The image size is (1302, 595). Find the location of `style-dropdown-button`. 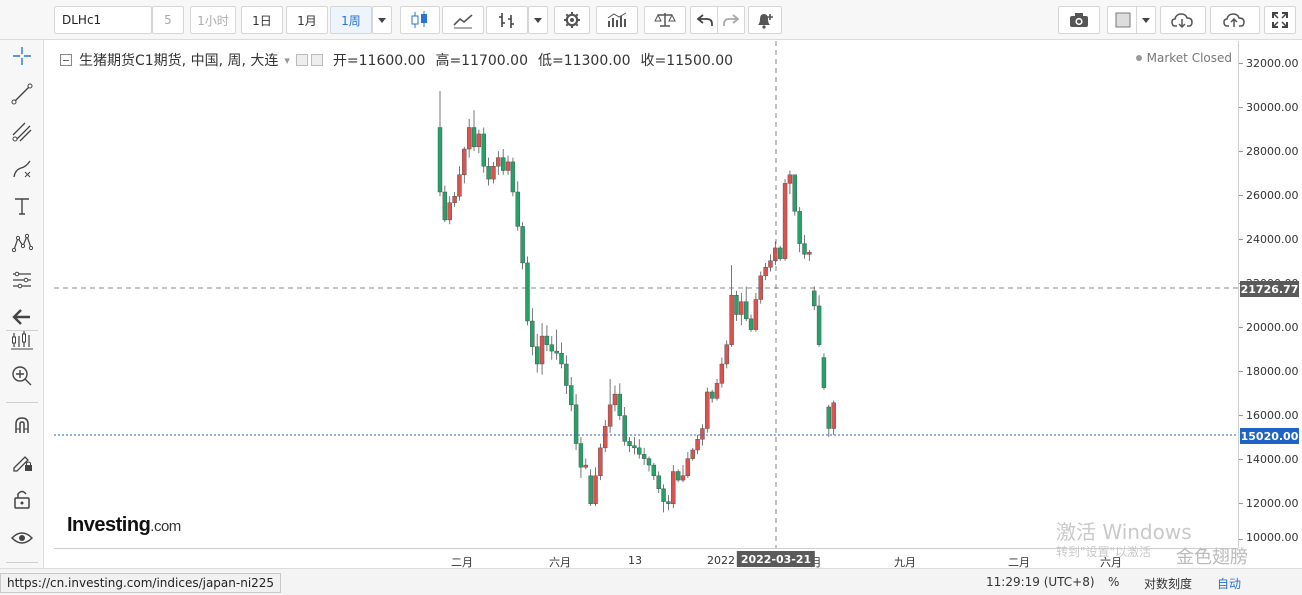

style-dropdown-button is located at coordinates (538, 20).